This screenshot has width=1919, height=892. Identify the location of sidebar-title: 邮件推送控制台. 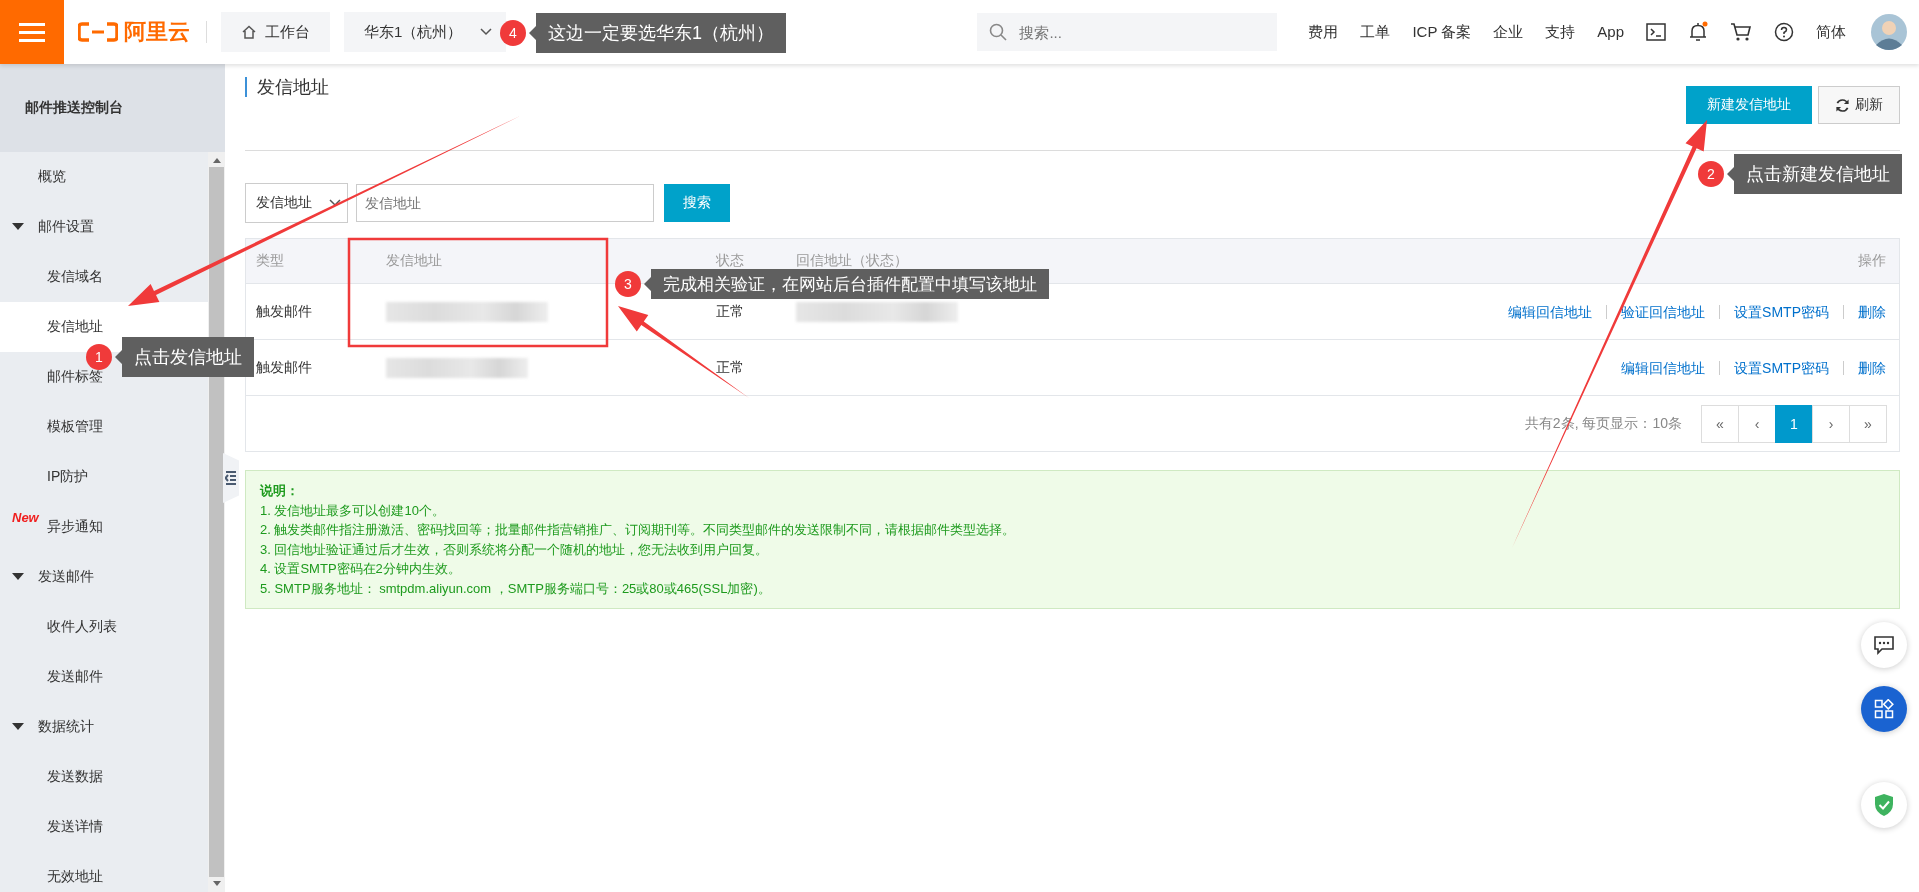
(74, 108).